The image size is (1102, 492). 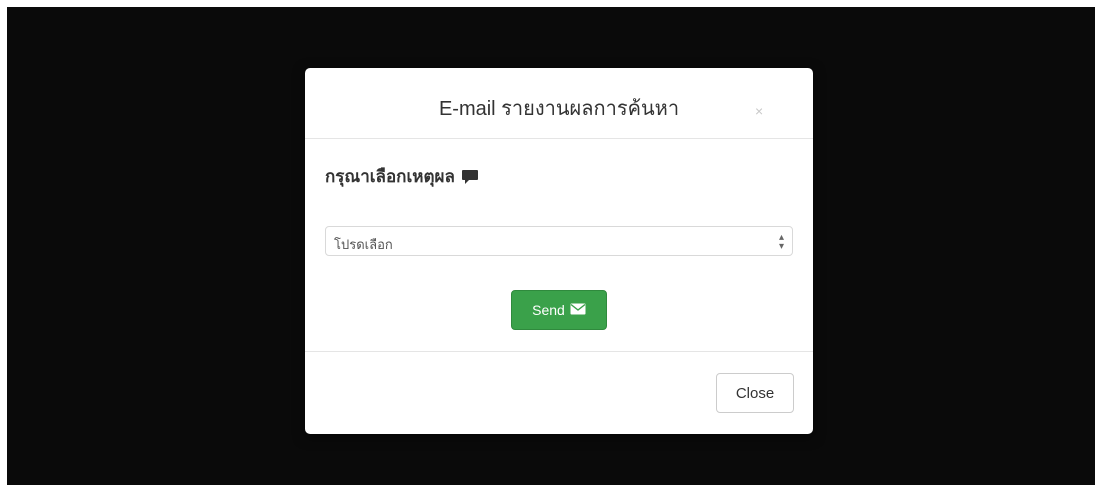 I want to click on reason-label: กรุณาเลือกเหตุผล, so click(x=390, y=176).